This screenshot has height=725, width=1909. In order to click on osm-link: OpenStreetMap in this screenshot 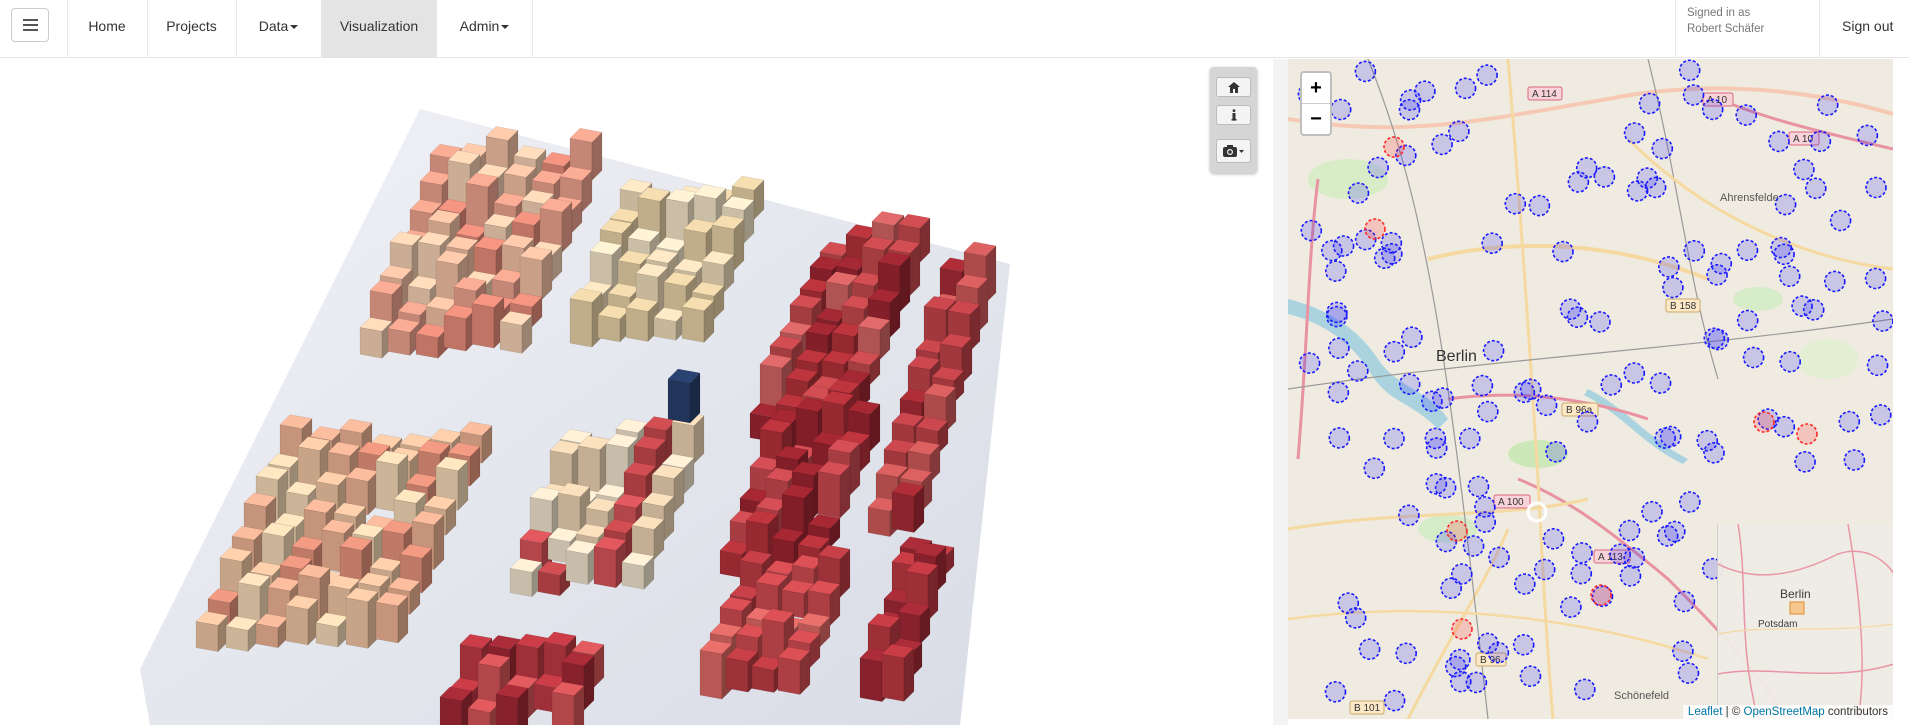, I will do `click(1784, 712)`.